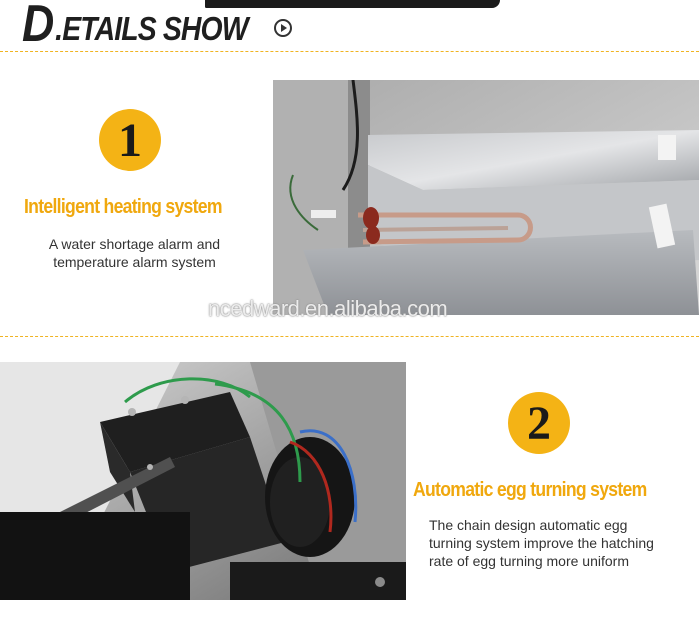 Image resolution: width=699 pixels, height=617 pixels. I want to click on feature-number-badge-2: 2, so click(539, 423).